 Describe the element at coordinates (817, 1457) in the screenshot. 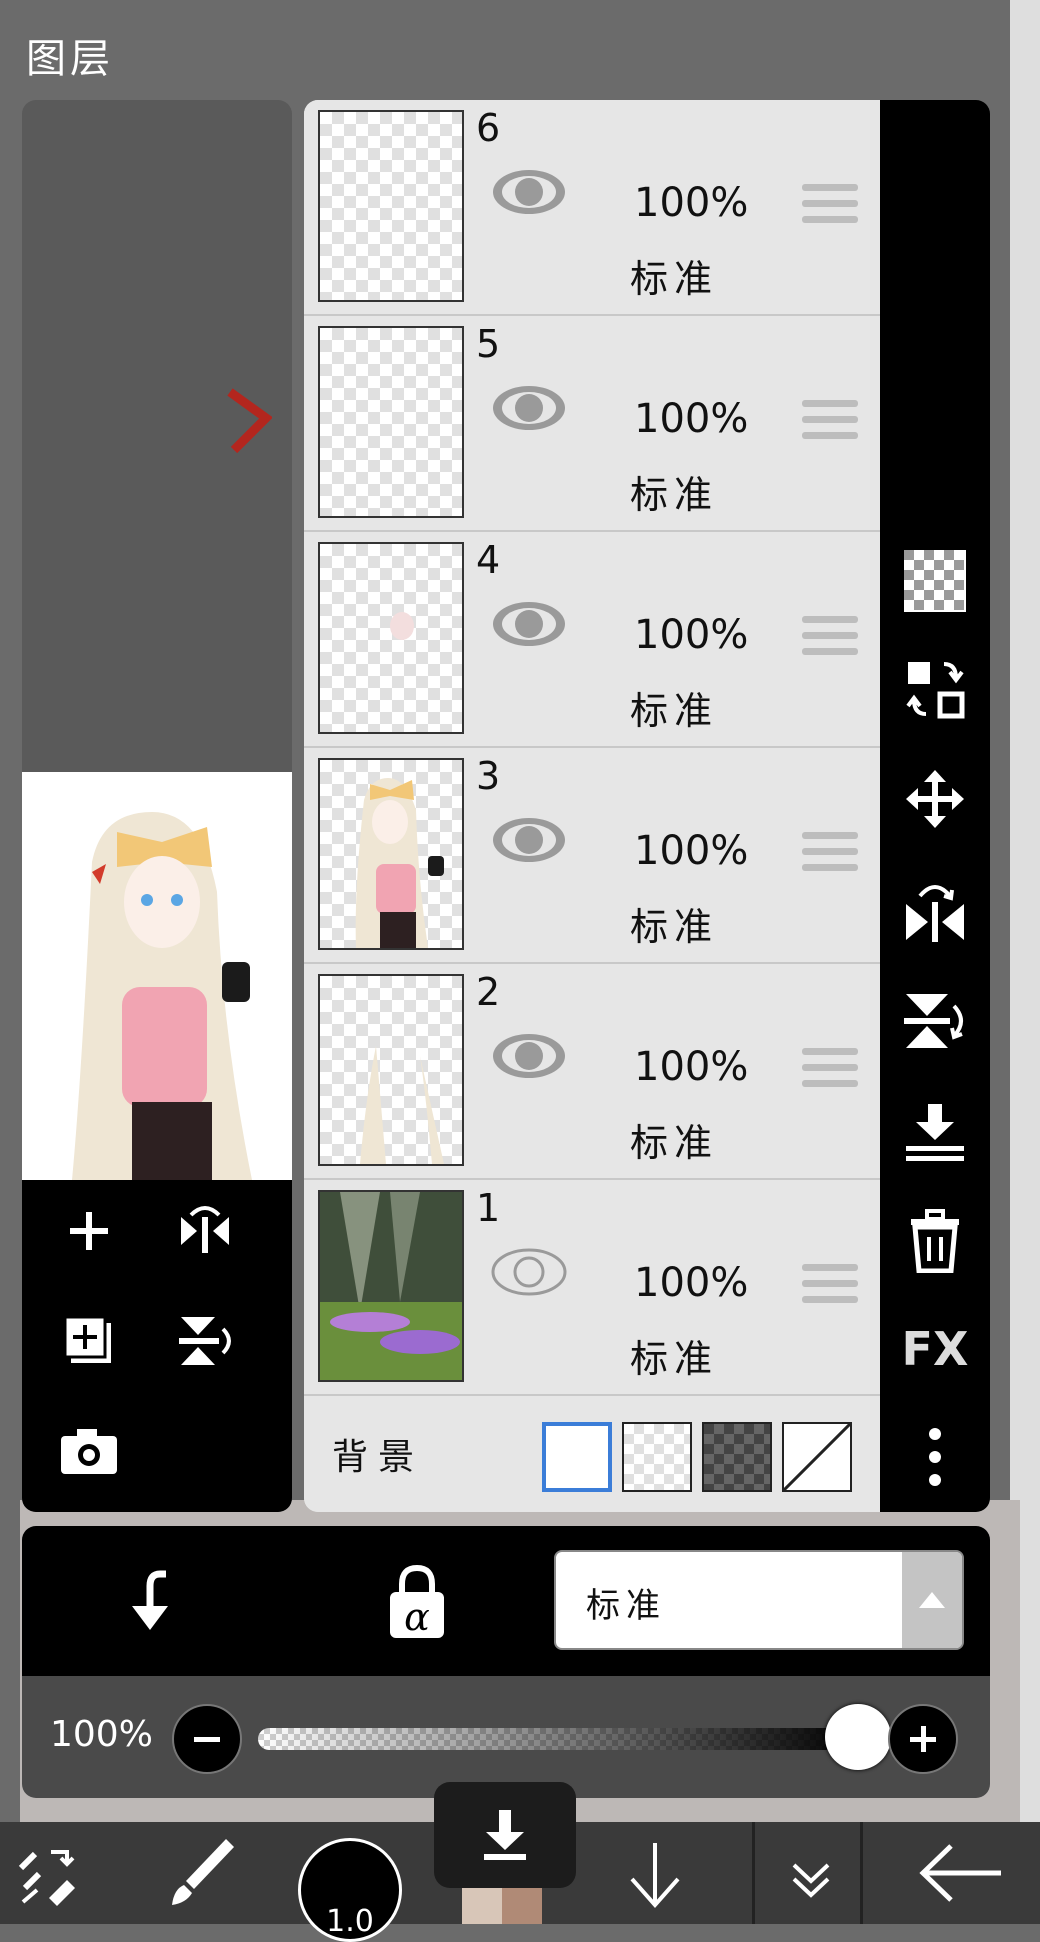

I see `background-none-swatch` at that location.